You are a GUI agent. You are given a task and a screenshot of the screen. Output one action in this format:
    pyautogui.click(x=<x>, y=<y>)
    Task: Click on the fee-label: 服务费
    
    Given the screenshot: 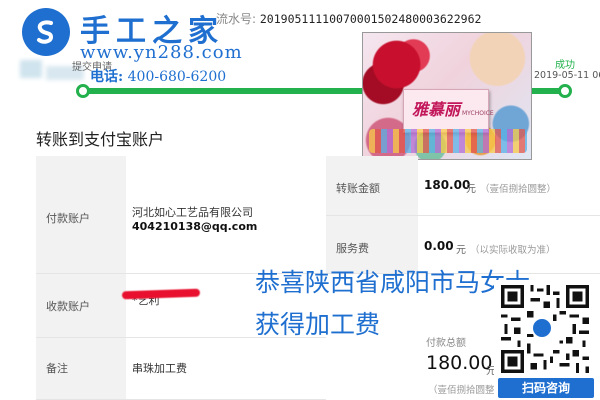 What is the action you would take?
    pyautogui.click(x=352, y=248)
    